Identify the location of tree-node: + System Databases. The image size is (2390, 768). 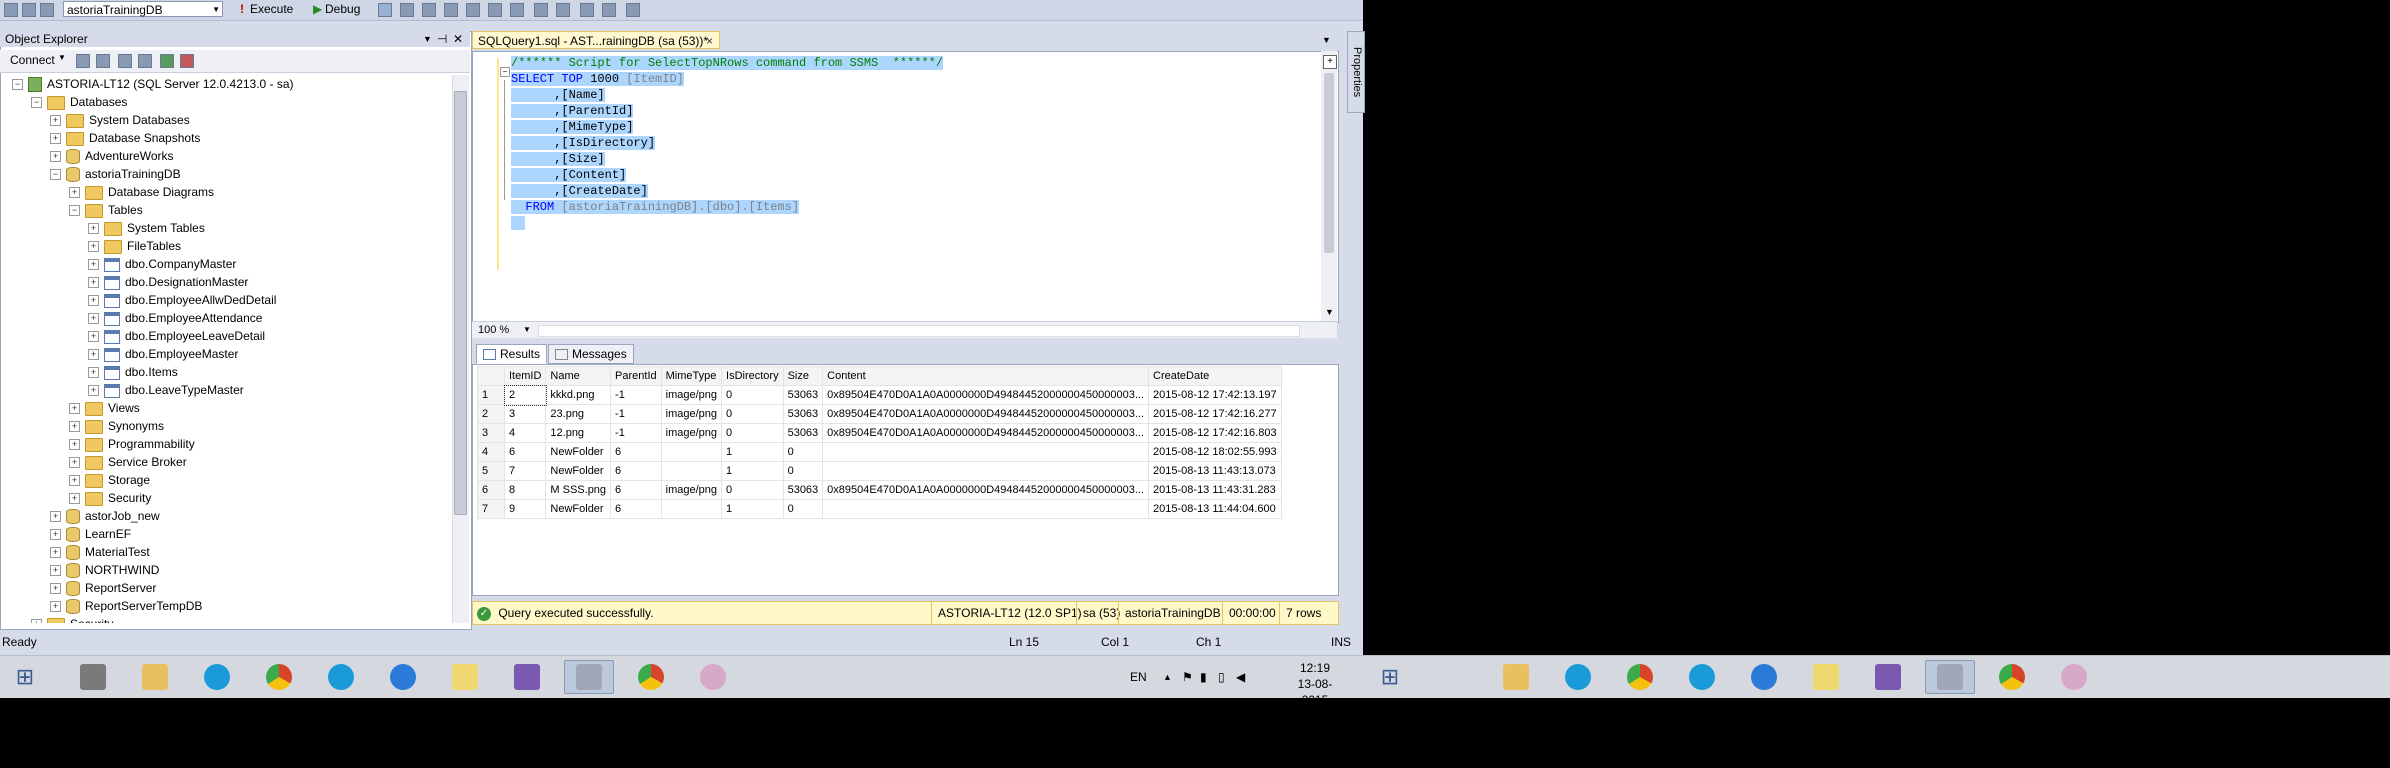
(120, 120).